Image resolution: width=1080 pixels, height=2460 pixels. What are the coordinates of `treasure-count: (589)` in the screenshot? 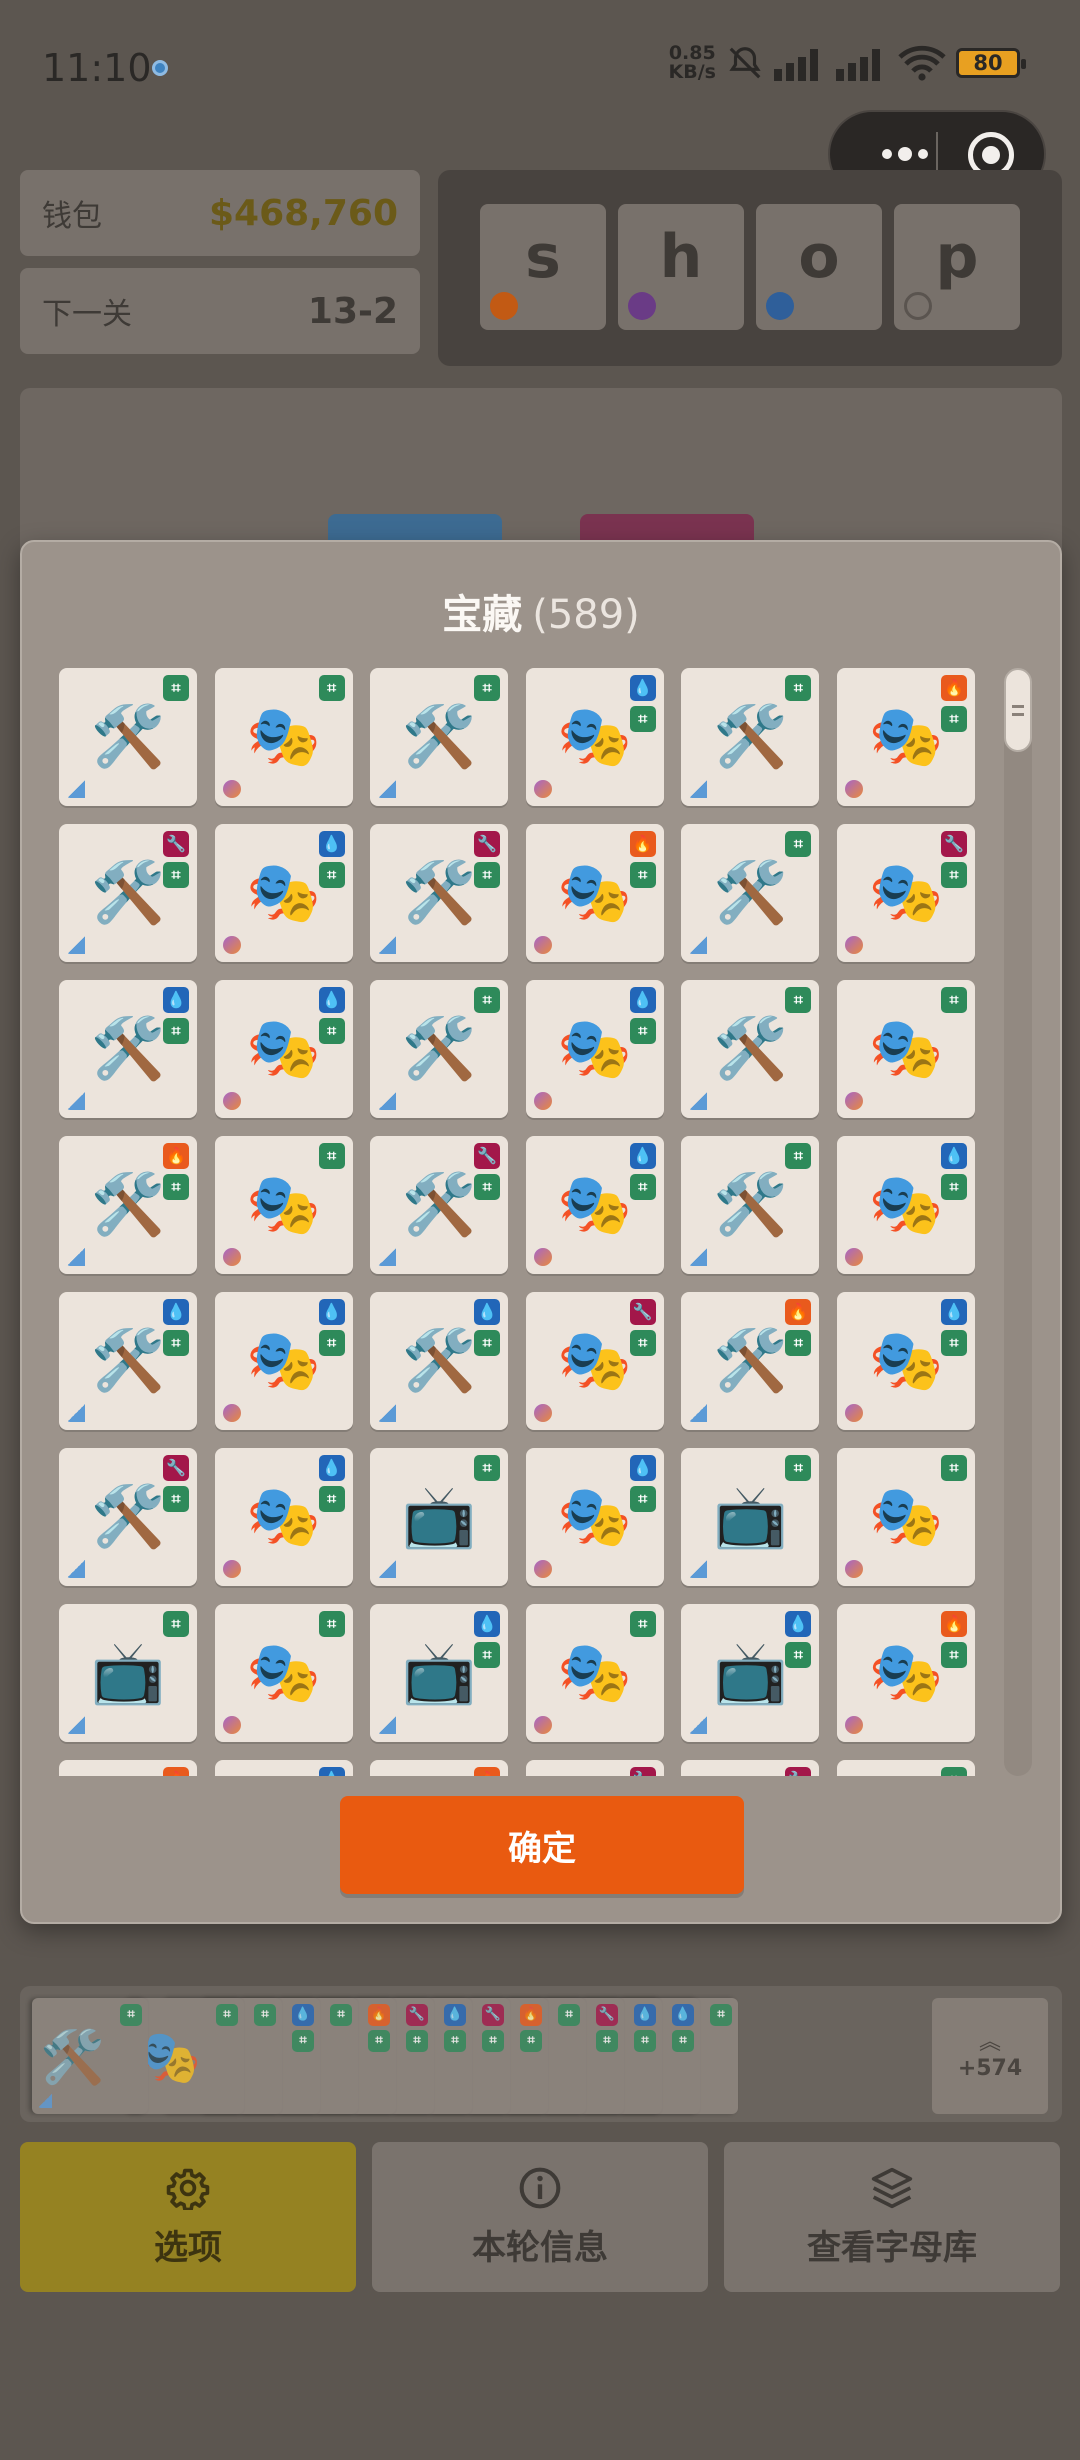 It's located at (586, 615).